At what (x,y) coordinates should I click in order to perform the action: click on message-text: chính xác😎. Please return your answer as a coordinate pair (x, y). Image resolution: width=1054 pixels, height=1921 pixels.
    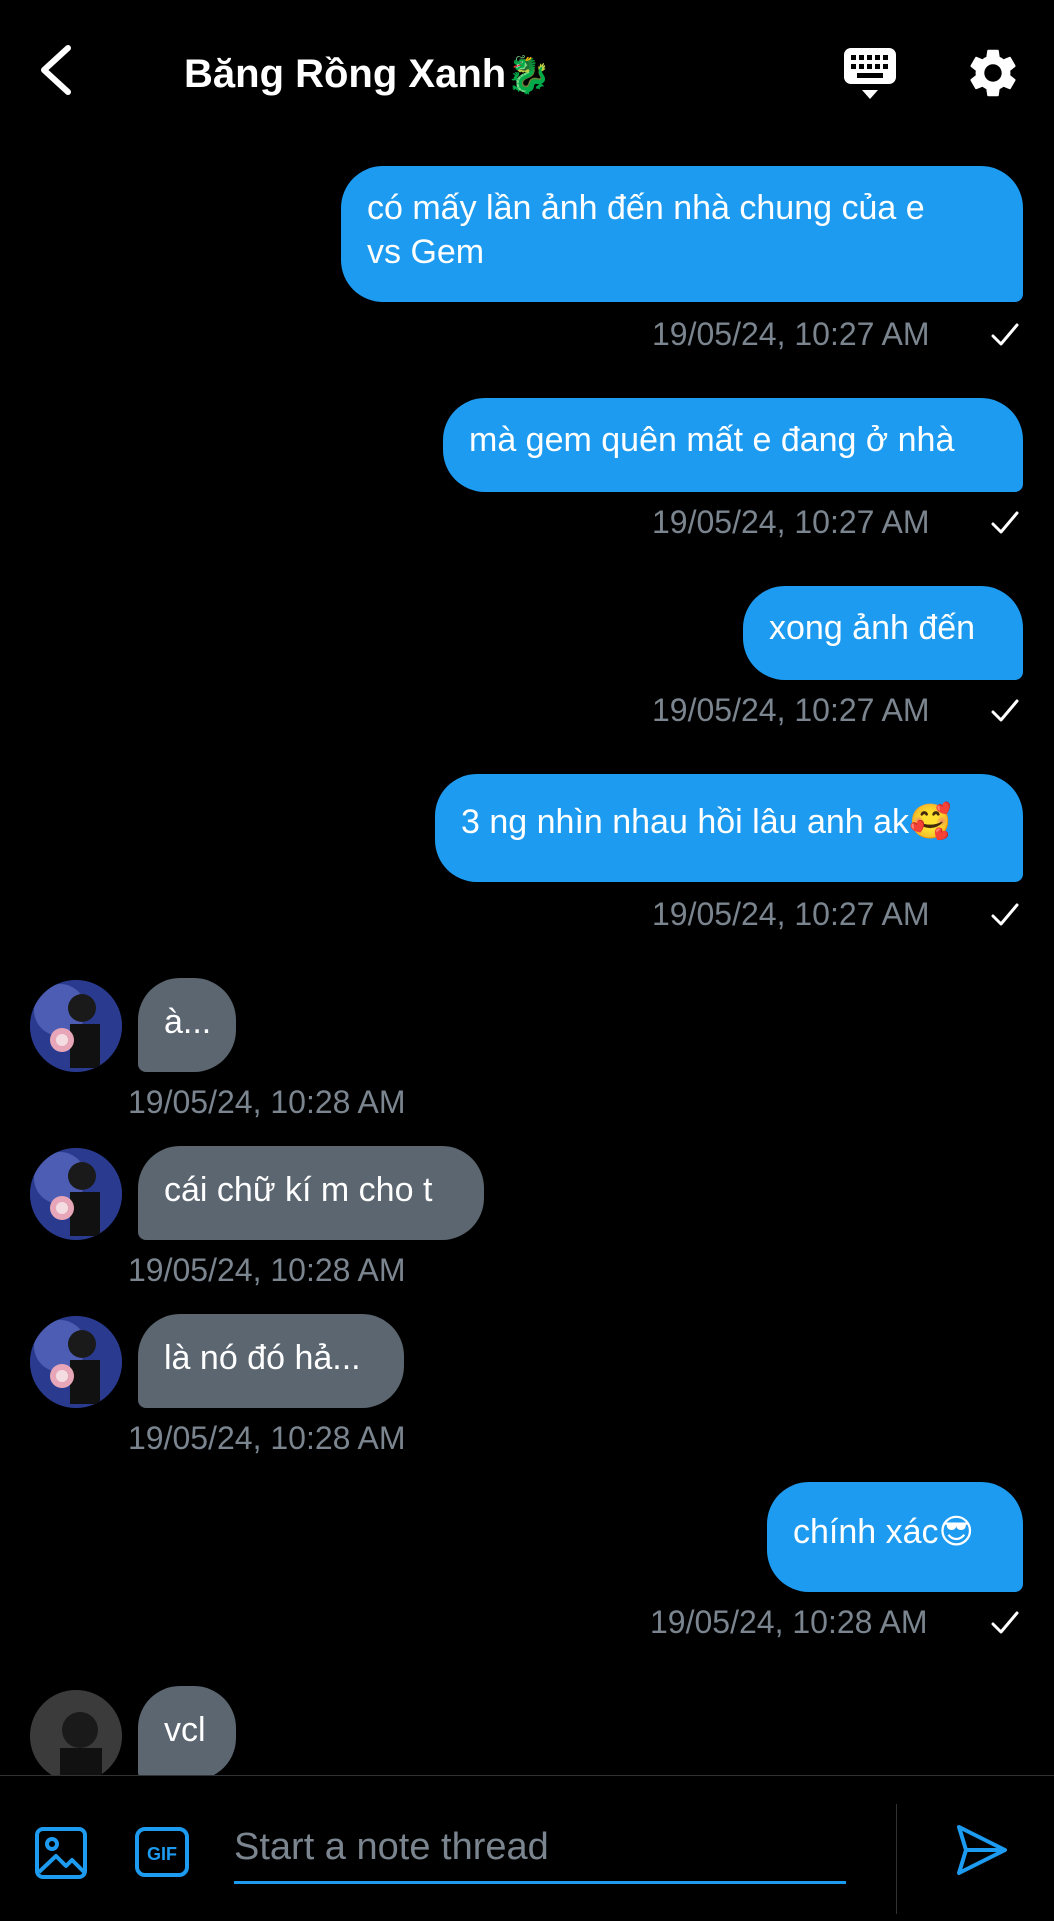
    Looking at the image, I should click on (883, 1532).